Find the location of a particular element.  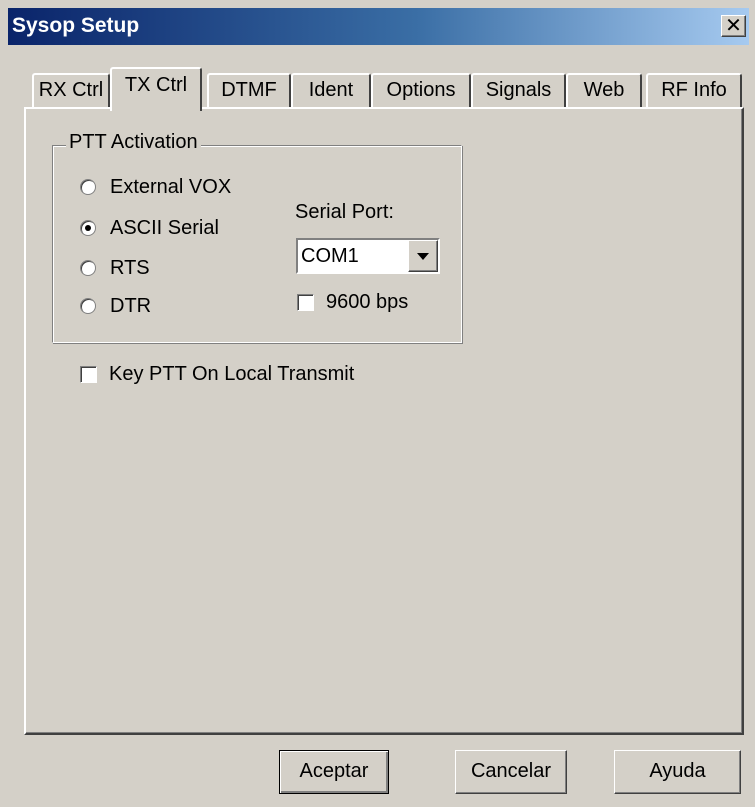

tab-label: Ident is located at coordinates (331, 90).